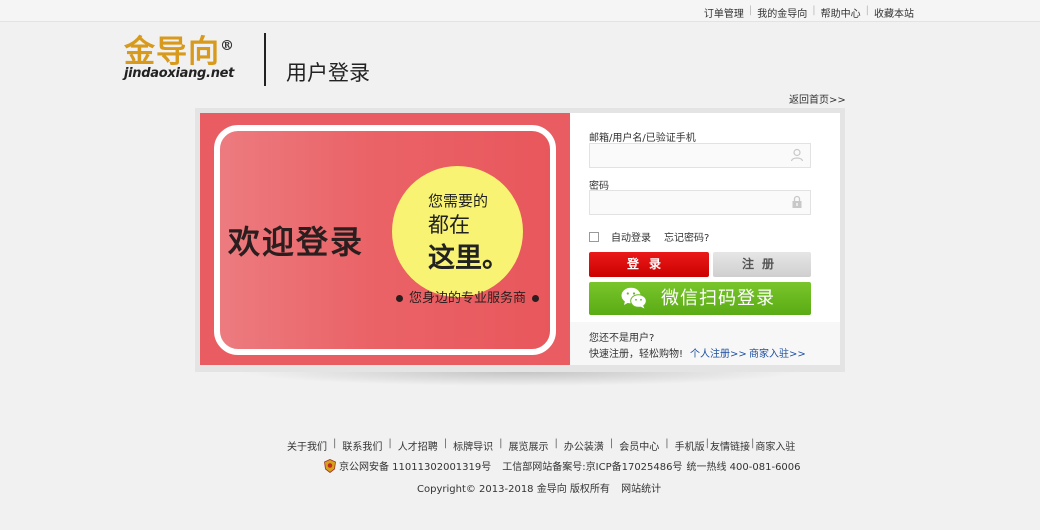 This screenshot has width=1040, height=530. What do you see at coordinates (797, 201) in the screenshot?
I see `lock-icon` at bounding box center [797, 201].